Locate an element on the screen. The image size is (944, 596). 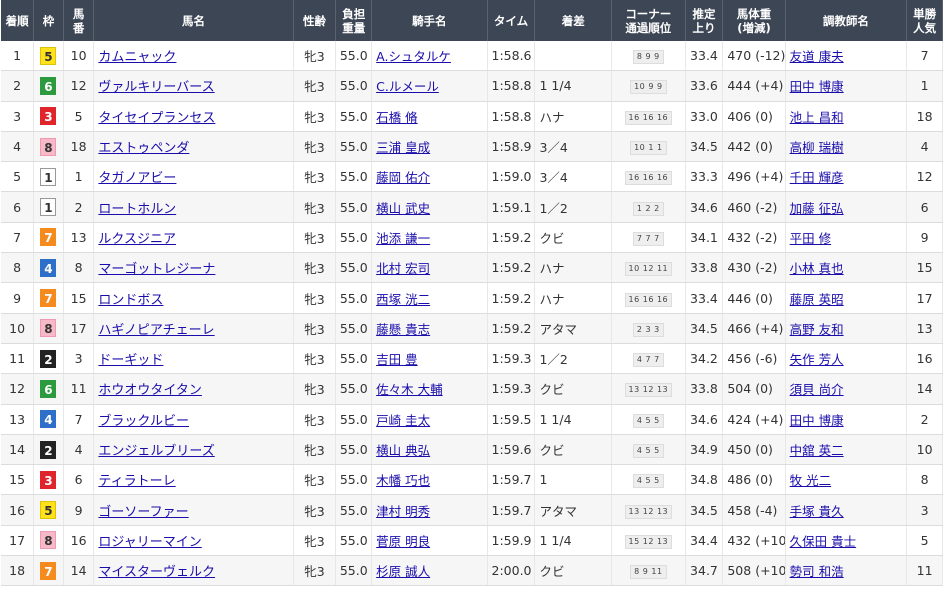
horse-name-link: タガノアビー is located at coordinates (137, 178).